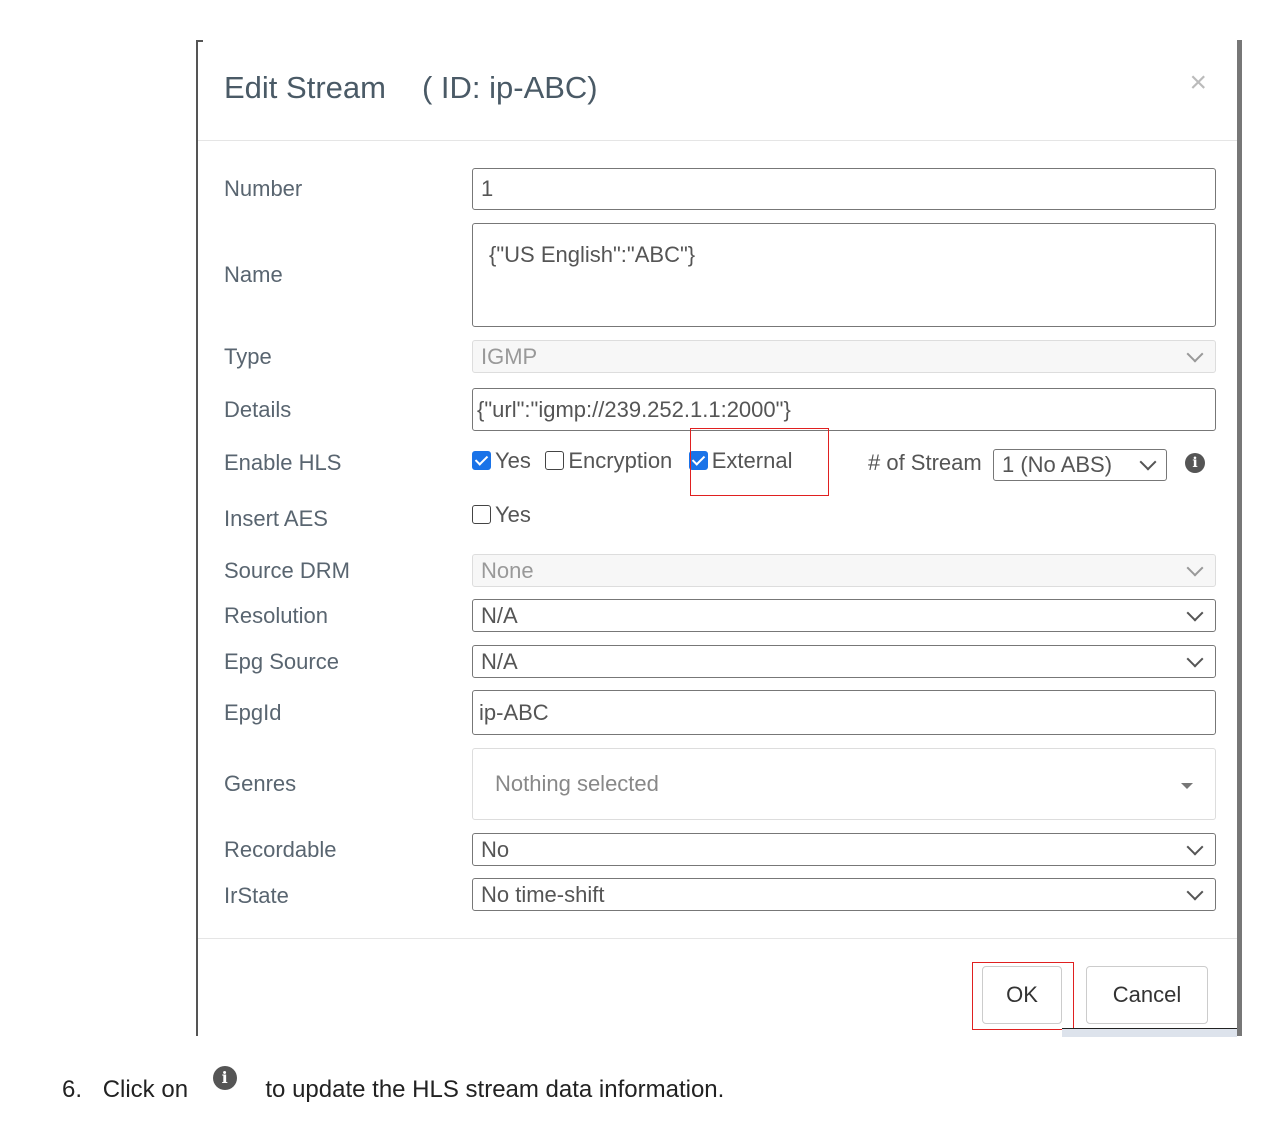  Describe the element at coordinates (844, 615) in the screenshot. I see `resolution-select: N/A` at that location.